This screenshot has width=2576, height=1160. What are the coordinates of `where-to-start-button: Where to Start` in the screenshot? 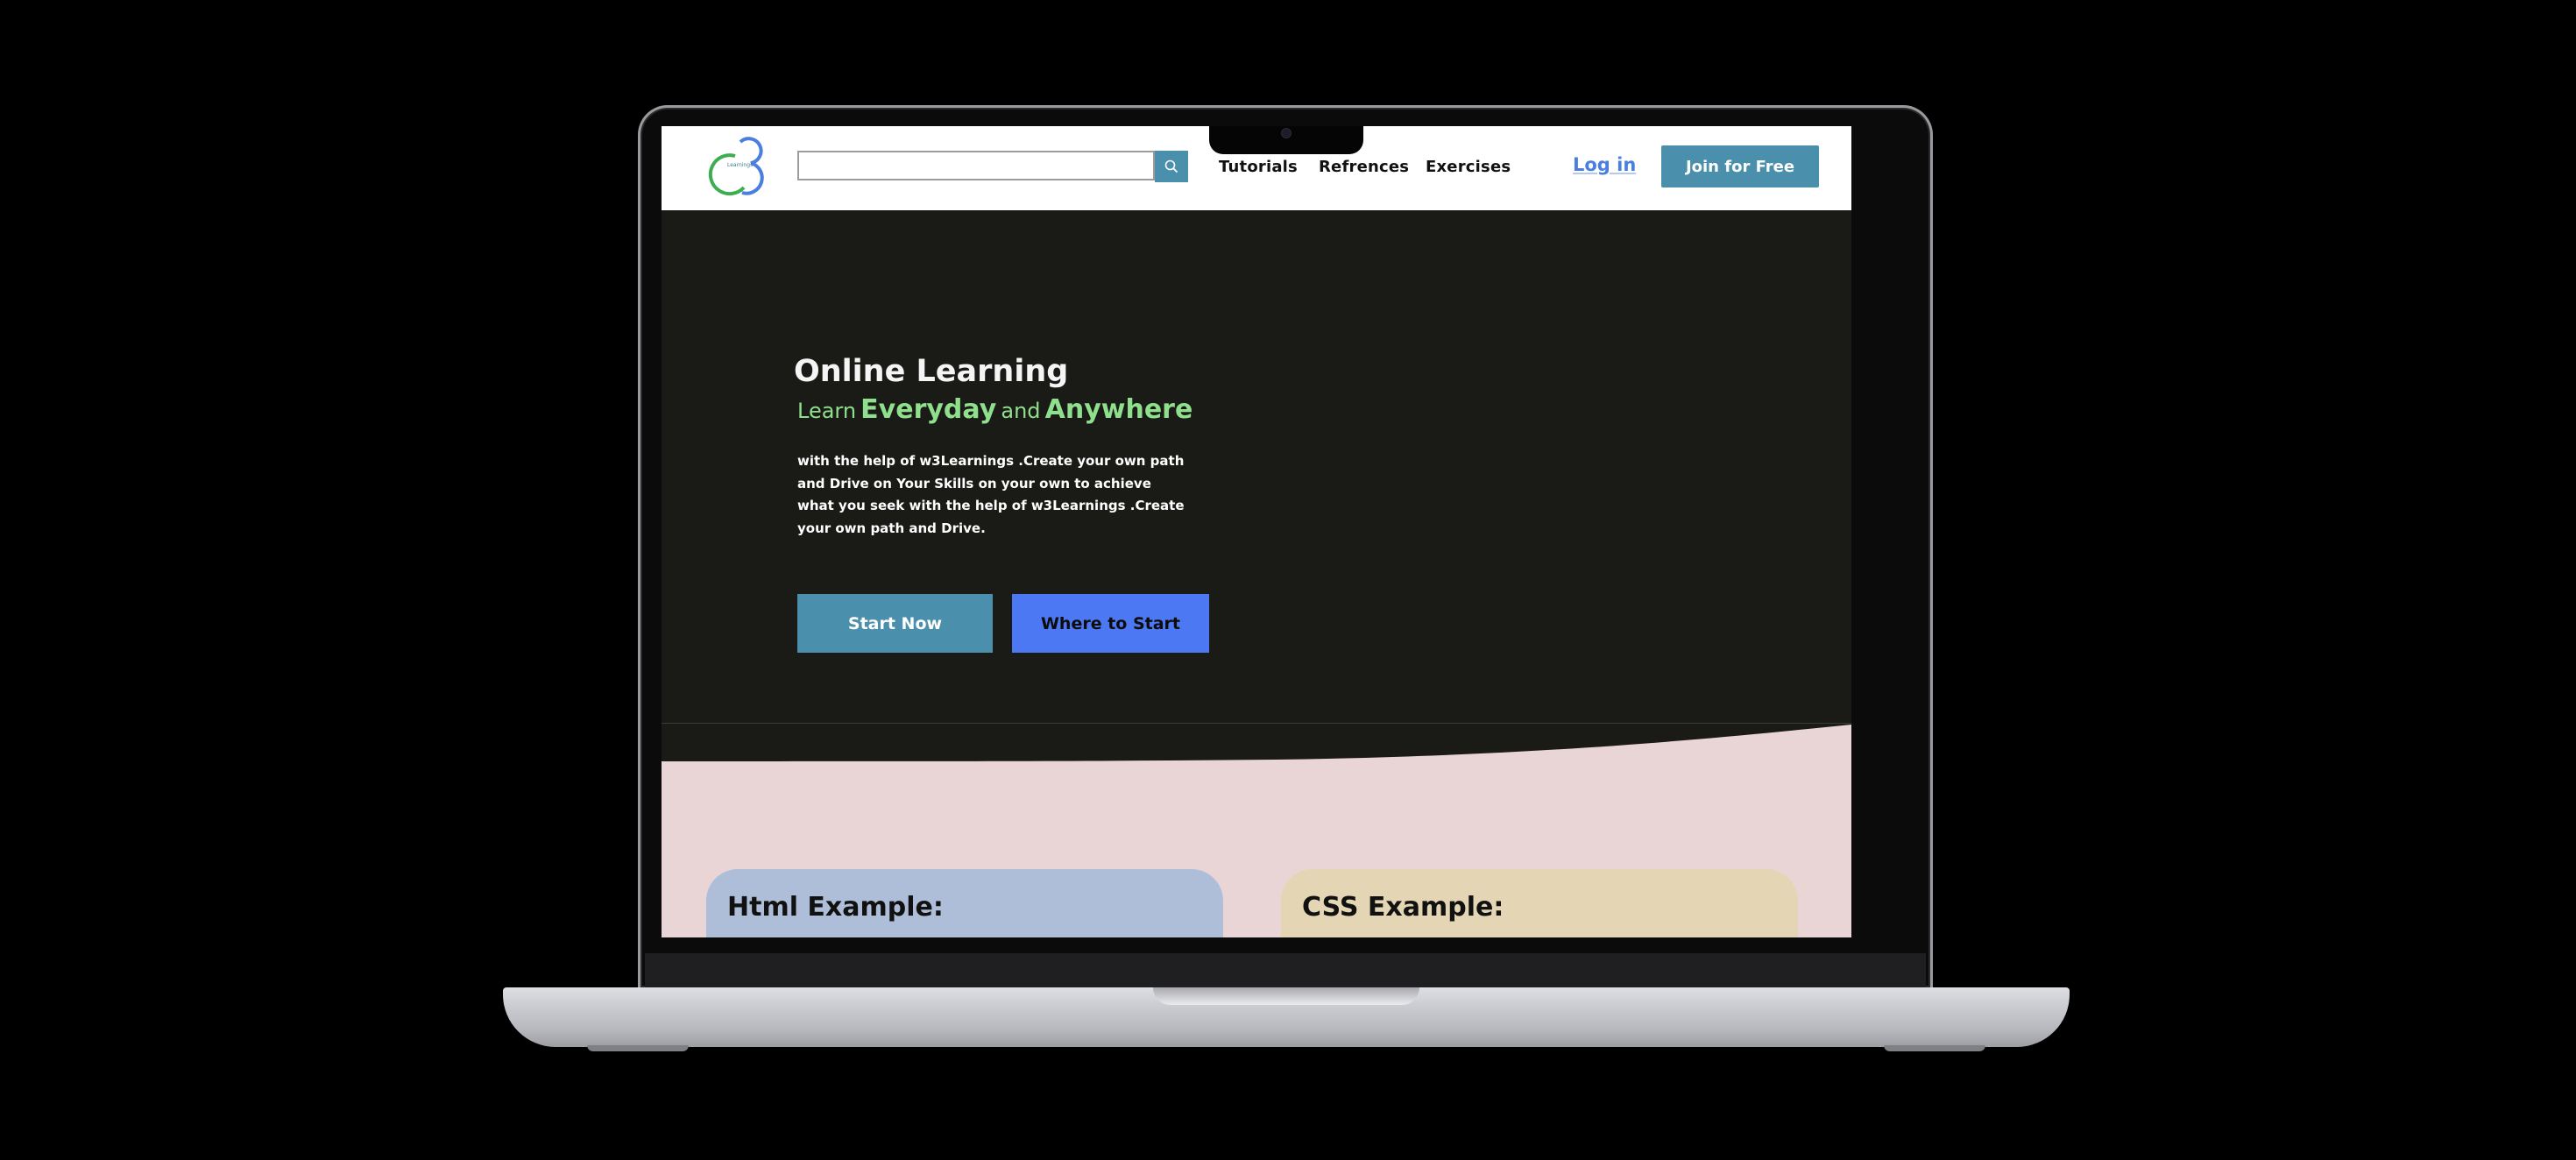 It's located at (1110, 623).